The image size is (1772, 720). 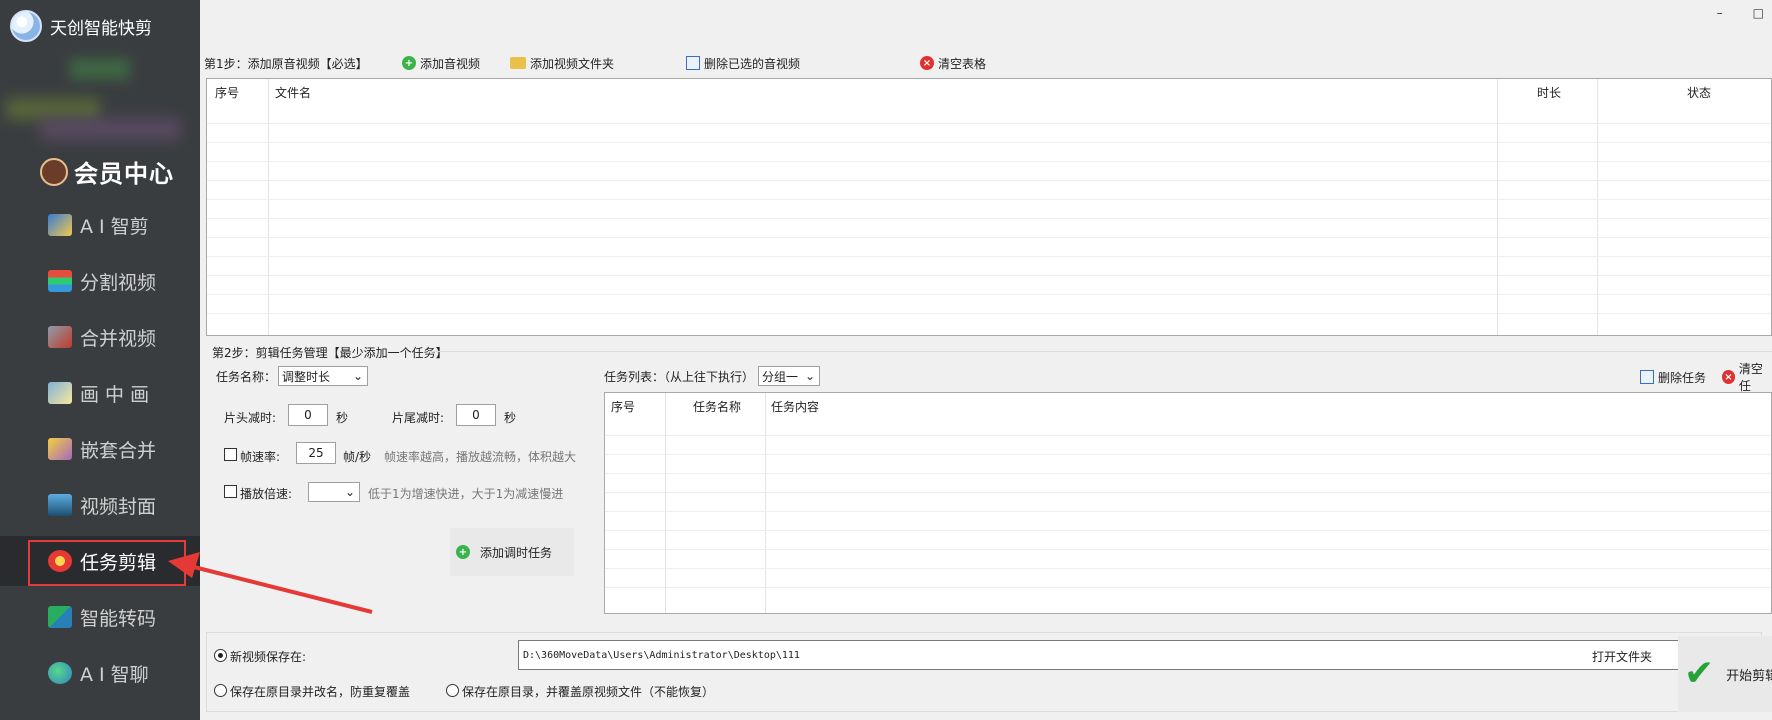 What do you see at coordinates (316, 453) in the screenshot?
I see `framerate-input: 25` at bounding box center [316, 453].